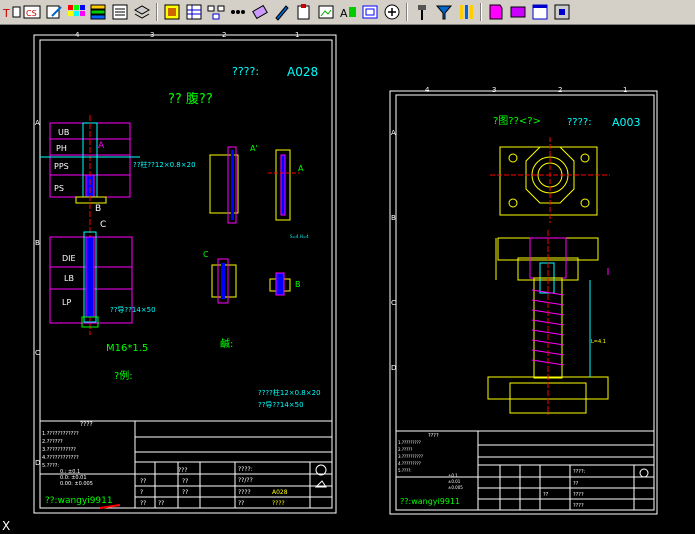 Image resolution: width=695 pixels, height=534 pixels. What do you see at coordinates (427, 90) in the screenshot?
I see `svg-text: 4` at bounding box center [427, 90].